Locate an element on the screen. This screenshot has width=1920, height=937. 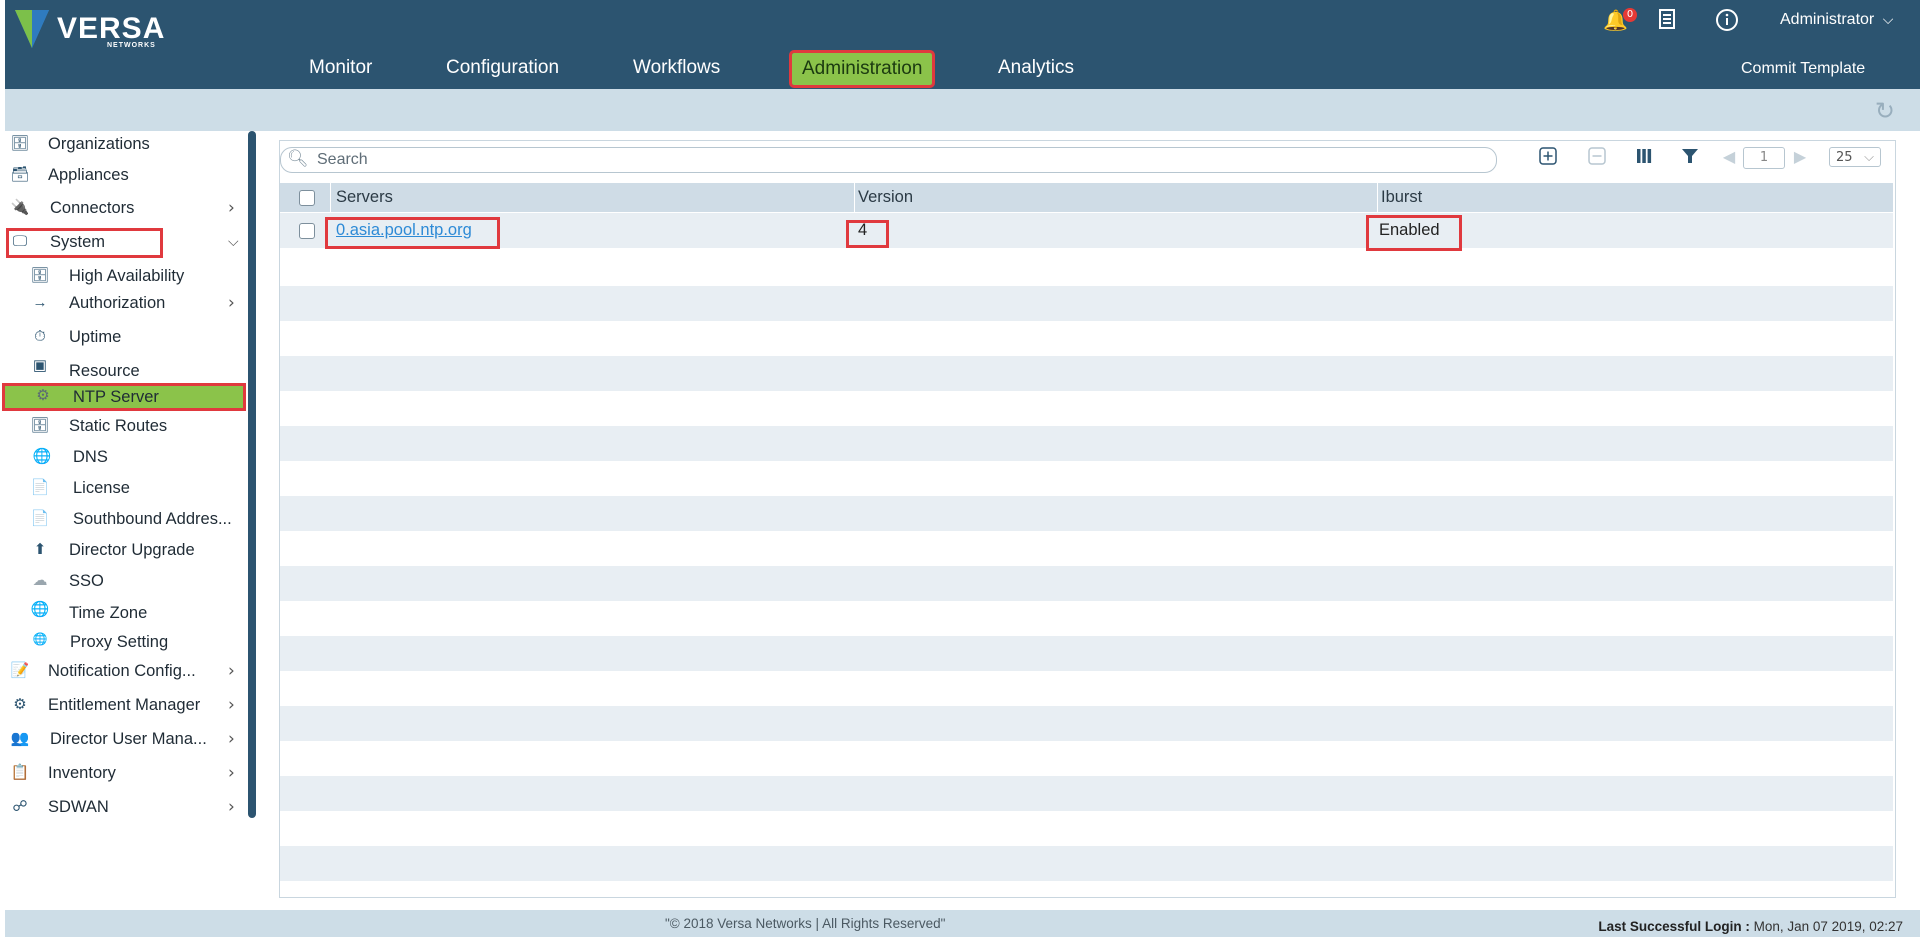
director-user-management-icon: 👥 is located at coordinates (20, 738).